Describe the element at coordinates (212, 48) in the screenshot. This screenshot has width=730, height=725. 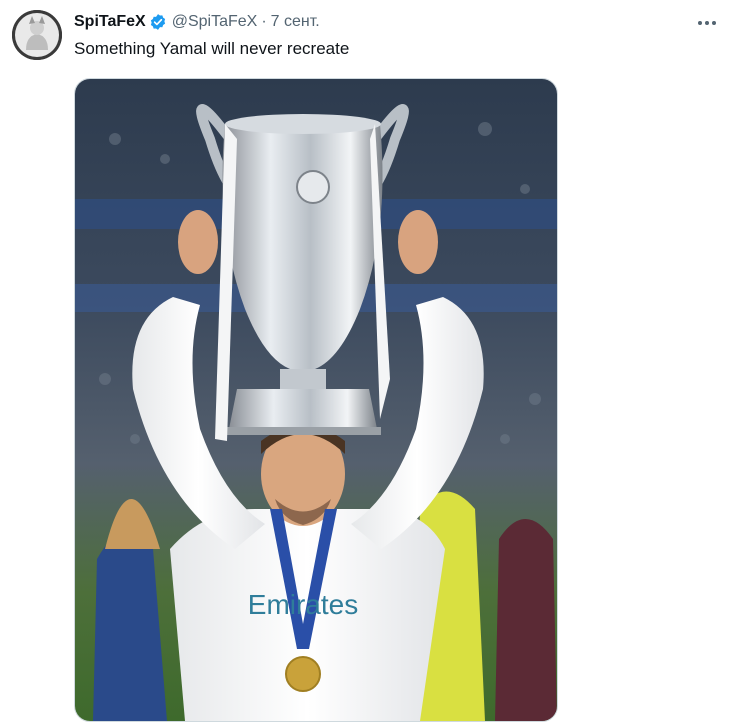
I see `tweet-text: Something Yamal will never recreate` at that location.